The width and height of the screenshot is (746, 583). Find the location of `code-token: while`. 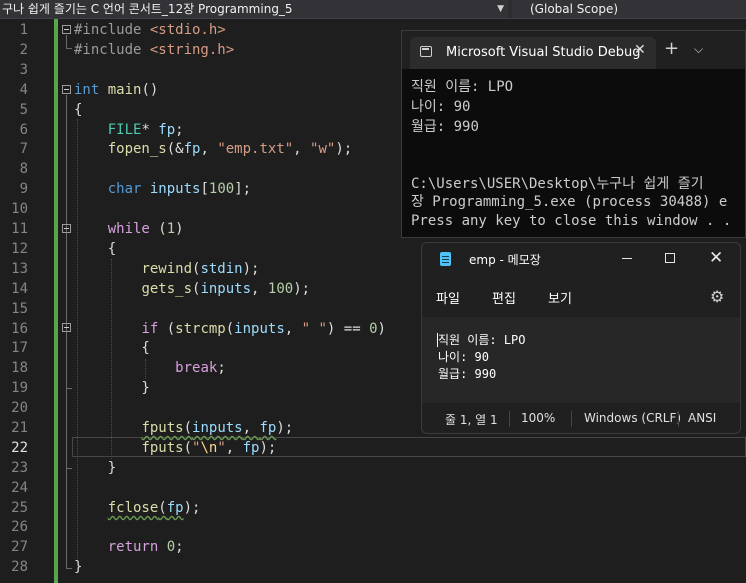

code-token: while is located at coordinates (128, 229).